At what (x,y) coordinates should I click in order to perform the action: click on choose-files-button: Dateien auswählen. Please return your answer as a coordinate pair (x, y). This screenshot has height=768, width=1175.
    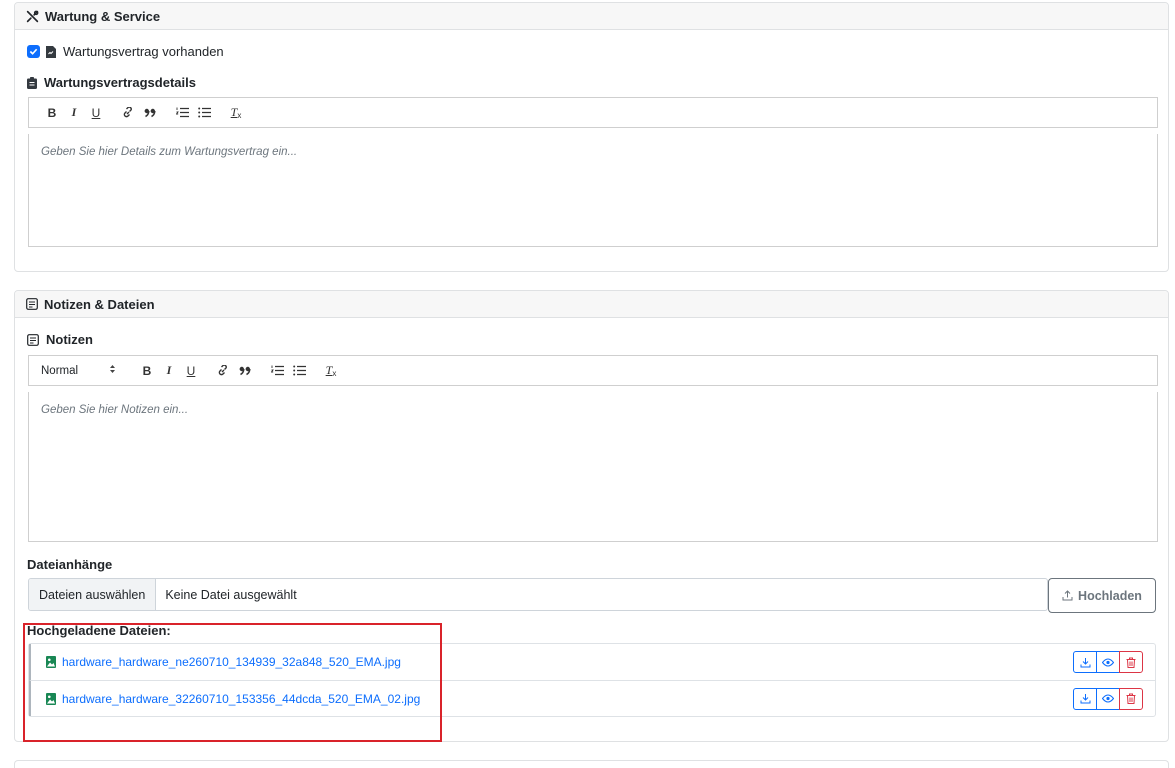
    Looking at the image, I should click on (93, 594).